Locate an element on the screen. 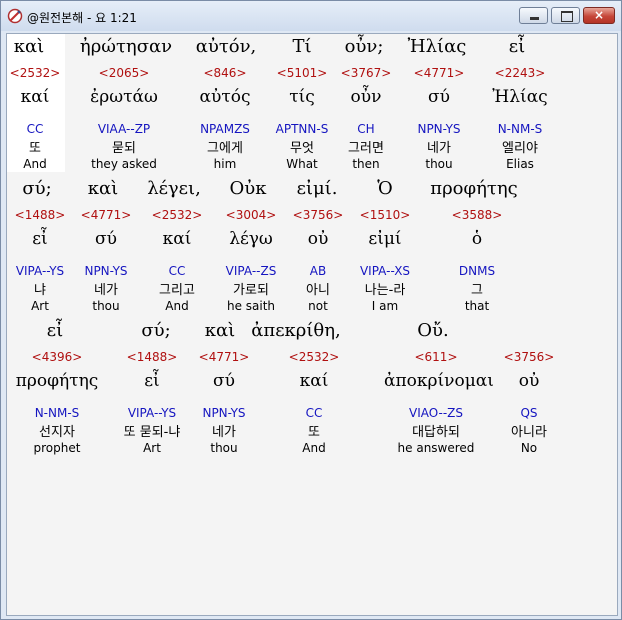  greek-word: Οὐκ is located at coordinates (248, 188).